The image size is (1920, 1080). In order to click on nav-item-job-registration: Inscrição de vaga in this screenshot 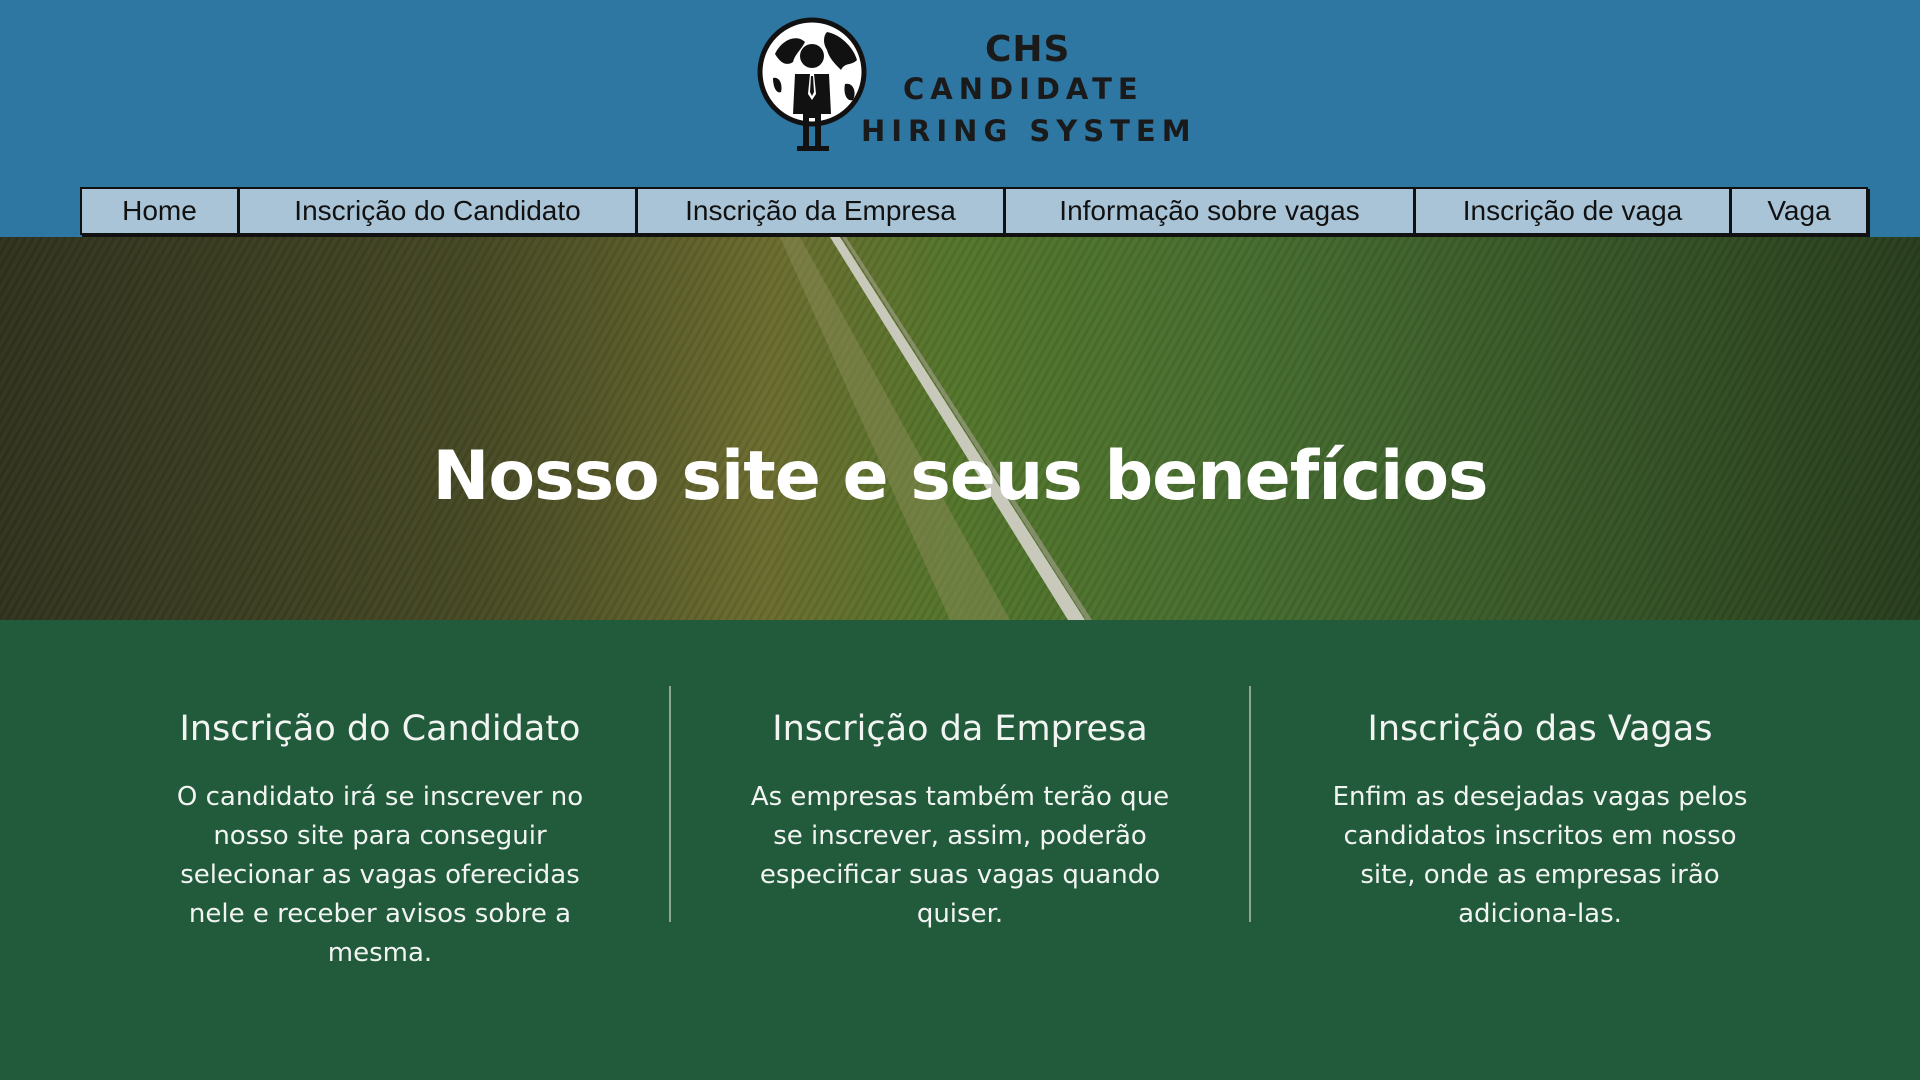, I will do `click(1574, 211)`.